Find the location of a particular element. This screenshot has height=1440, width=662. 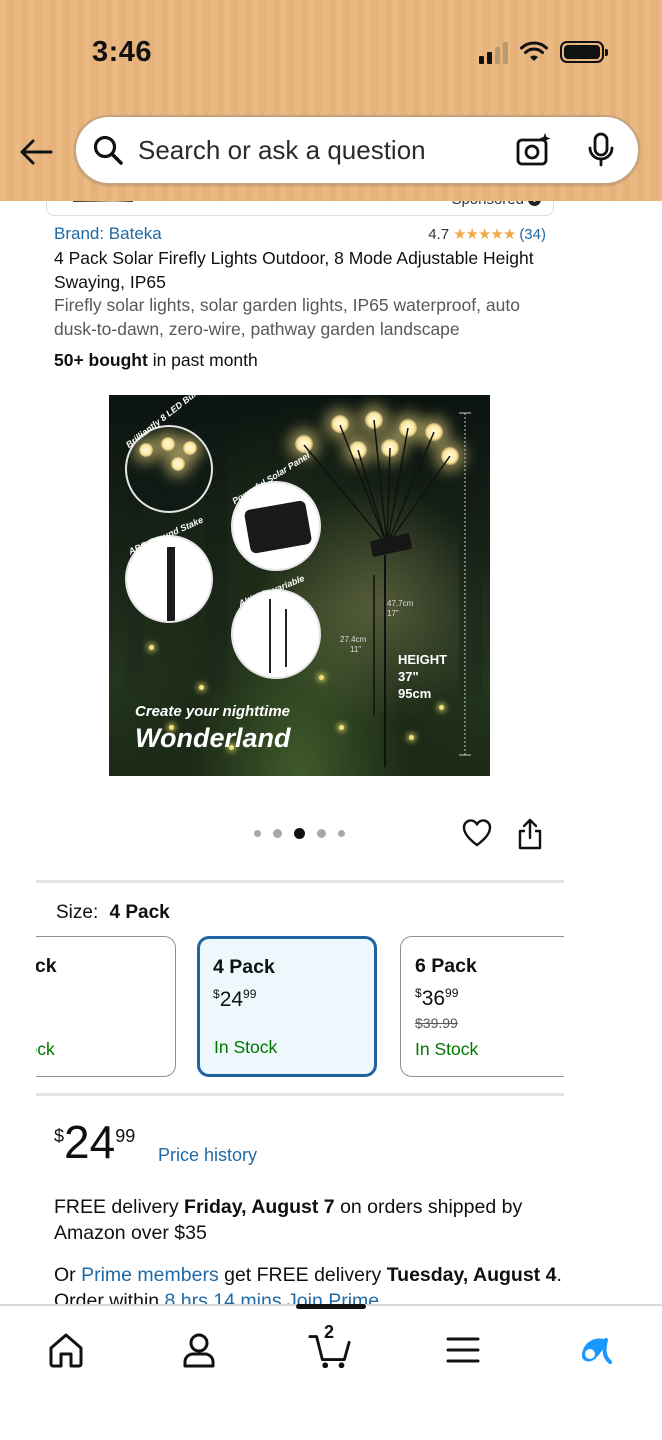

price: $ 24 99 is located at coordinates (94, 1142).